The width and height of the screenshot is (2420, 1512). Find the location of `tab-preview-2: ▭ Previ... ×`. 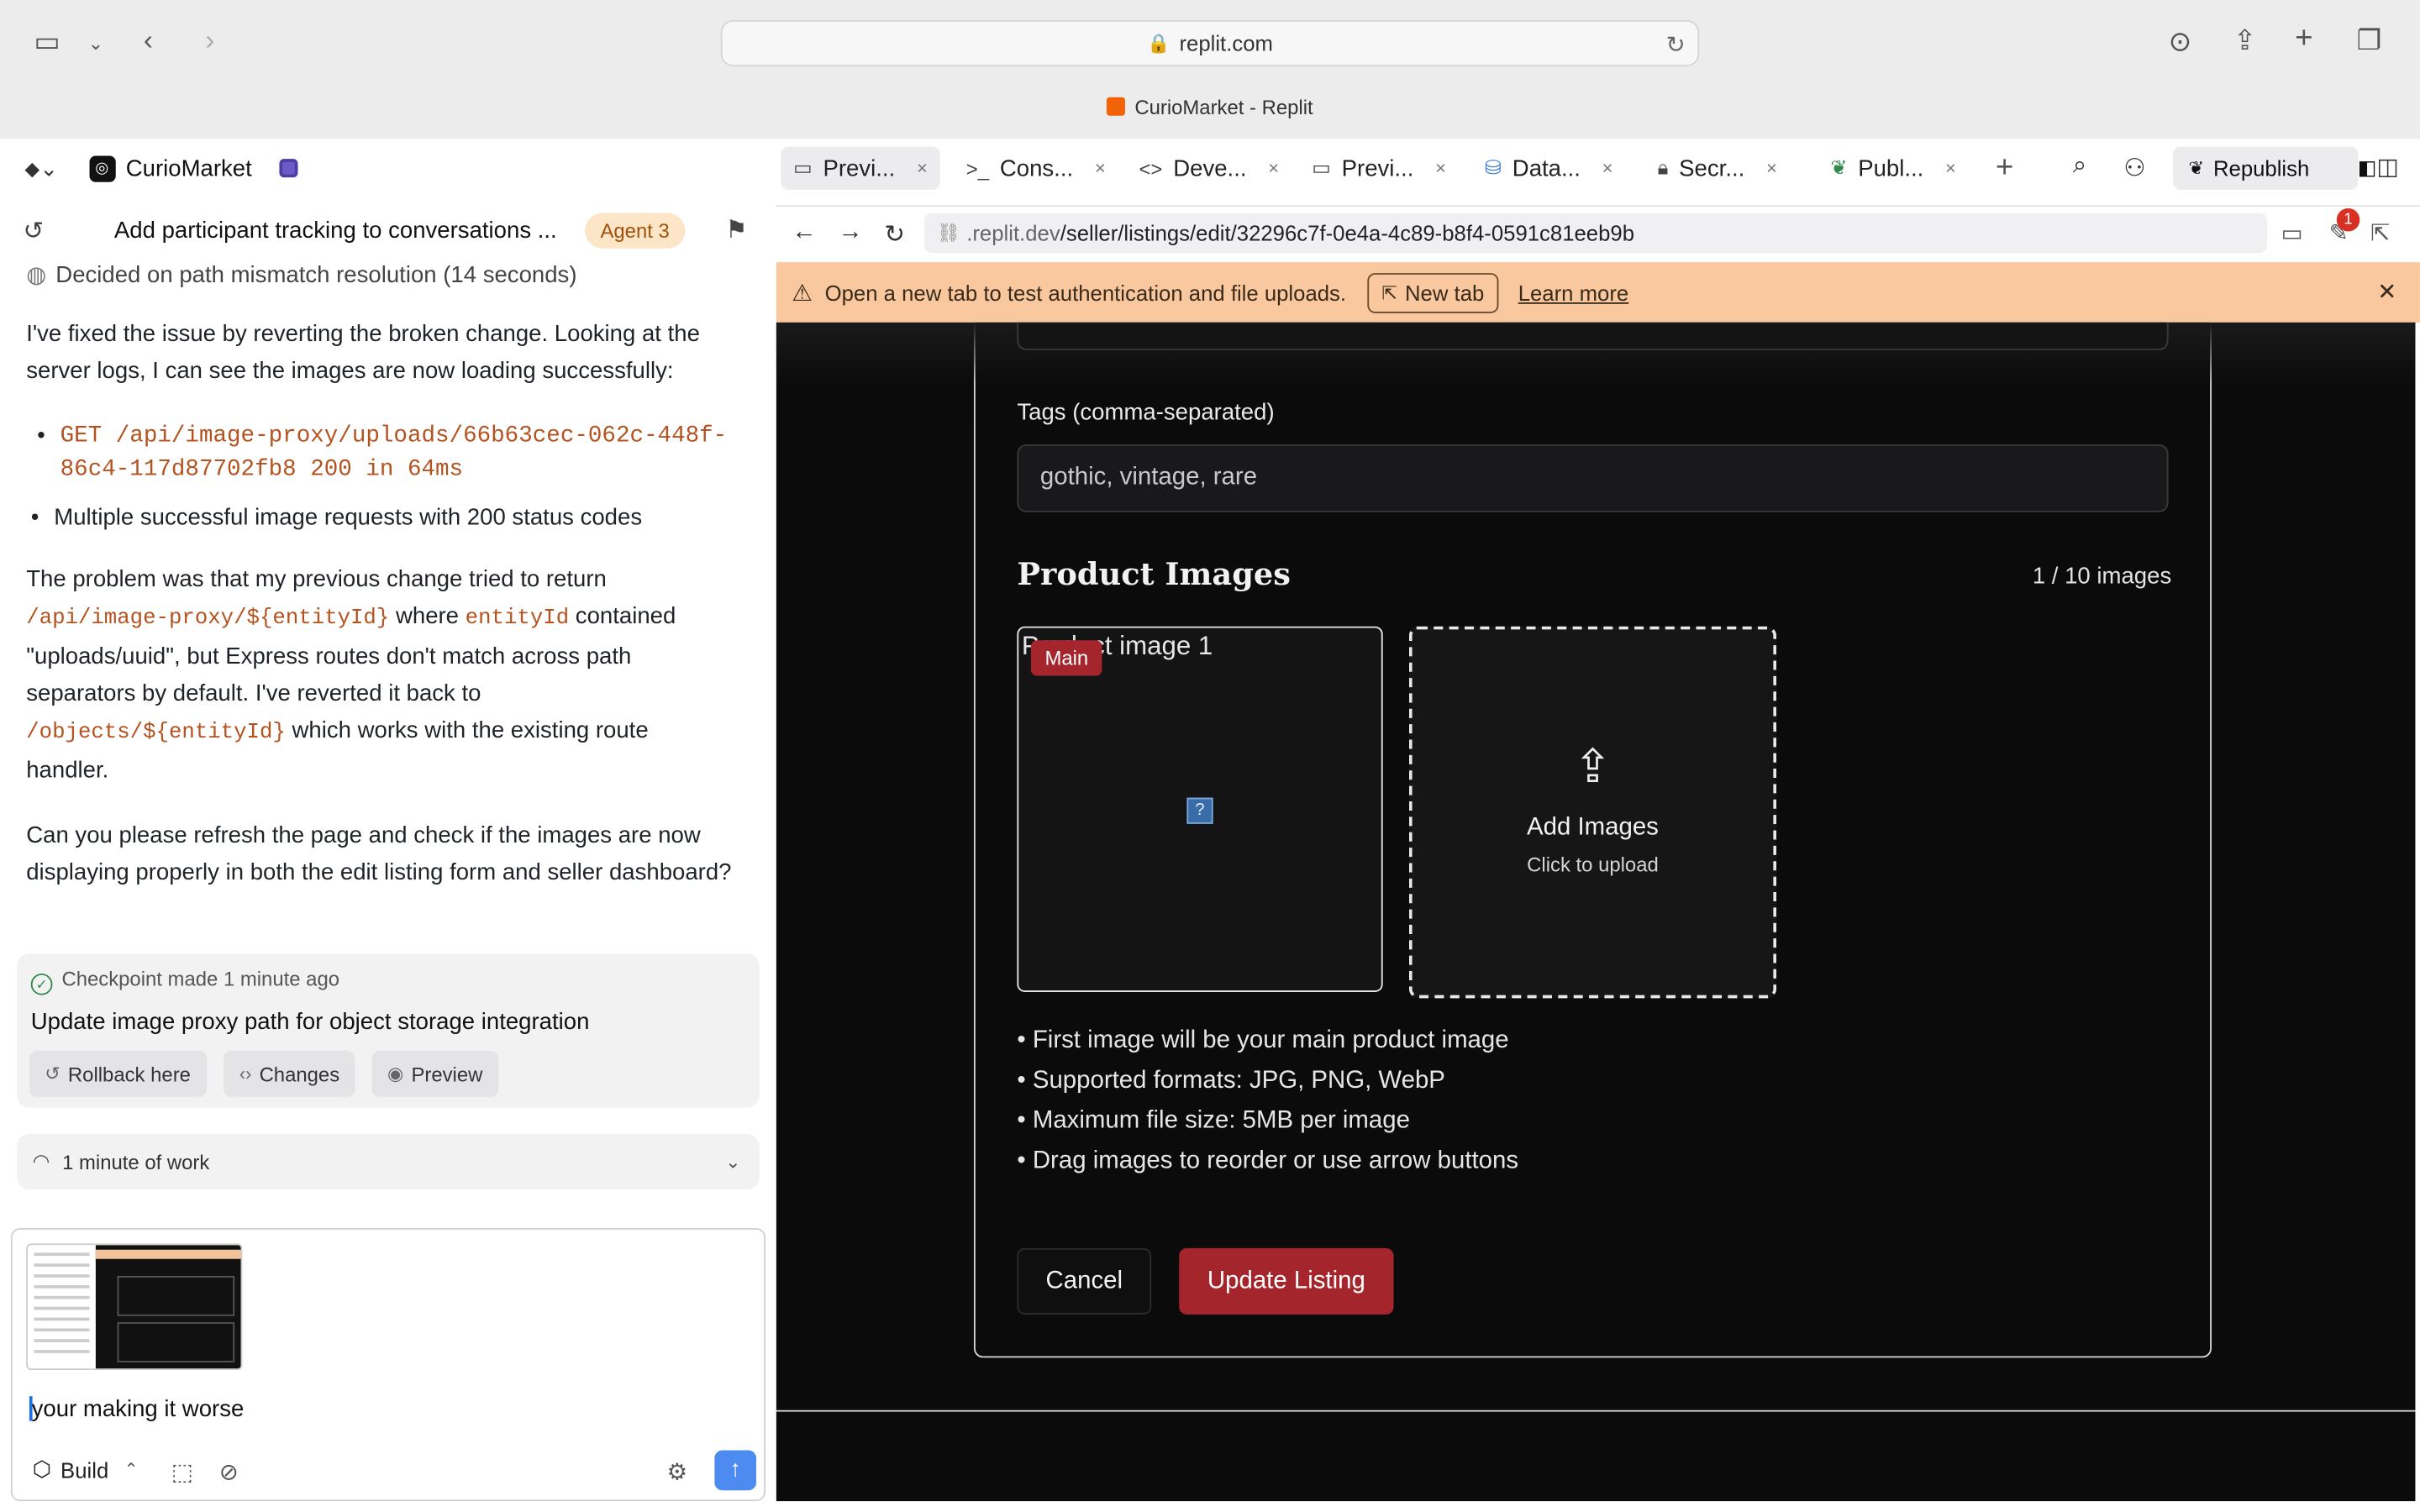

tab-preview-2: ▭ Previ... × is located at coordinates (1379, 167).